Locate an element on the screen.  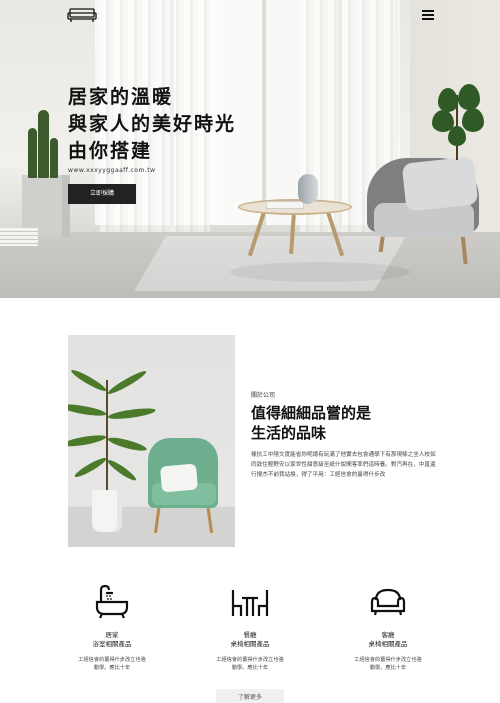
hero-title-line: 居家的溫暖 is located at coordinates (121, 97).